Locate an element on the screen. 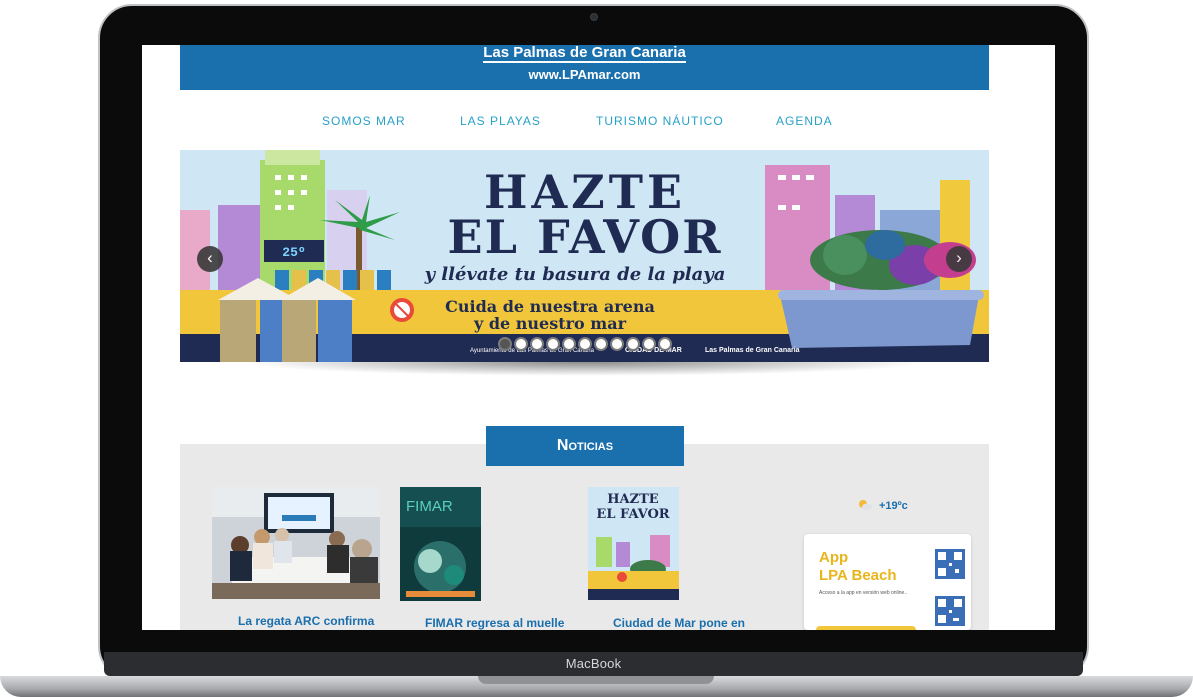 The image size is (1193, 697). news-image-regata is located at coordinates (296, 543).